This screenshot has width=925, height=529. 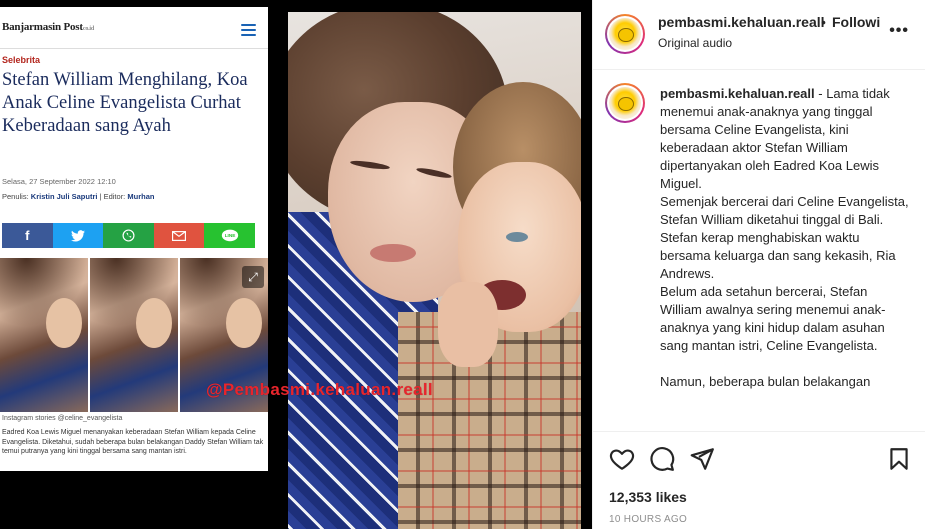 I want to click on caption-line: Namun, beberapa bulan belakangan, so click(x=765, y=381).